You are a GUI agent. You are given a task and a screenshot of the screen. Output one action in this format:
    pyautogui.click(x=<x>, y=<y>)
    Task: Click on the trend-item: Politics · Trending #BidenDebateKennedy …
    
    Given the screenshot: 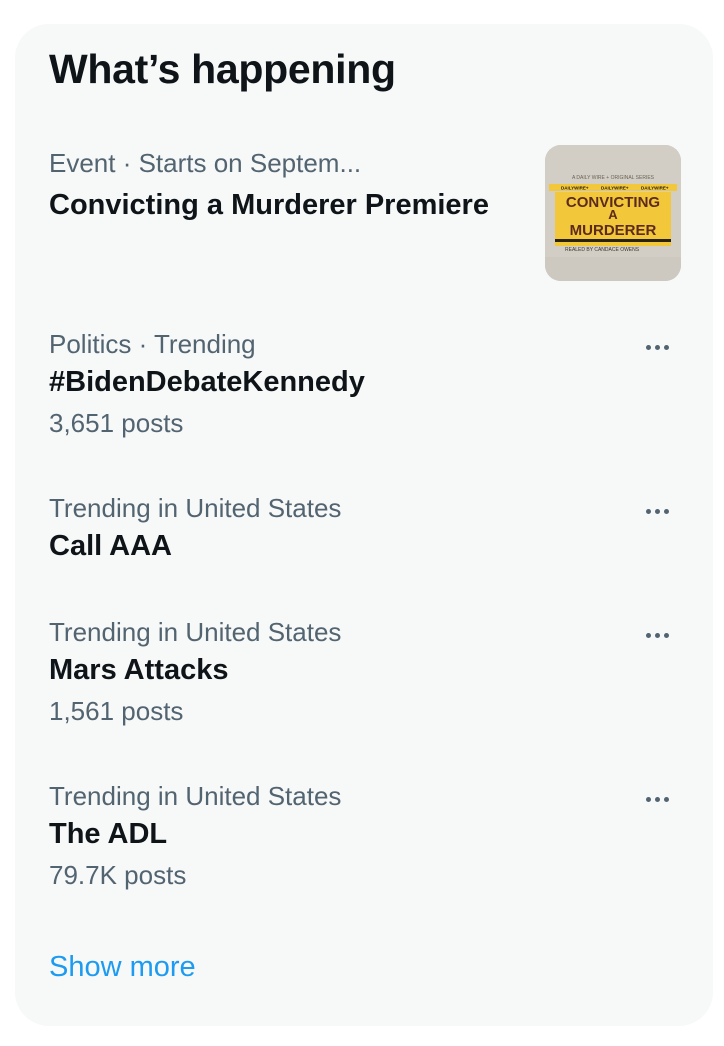 What is the action you would take?
    pyautogui.click(x=366, y=384)
    